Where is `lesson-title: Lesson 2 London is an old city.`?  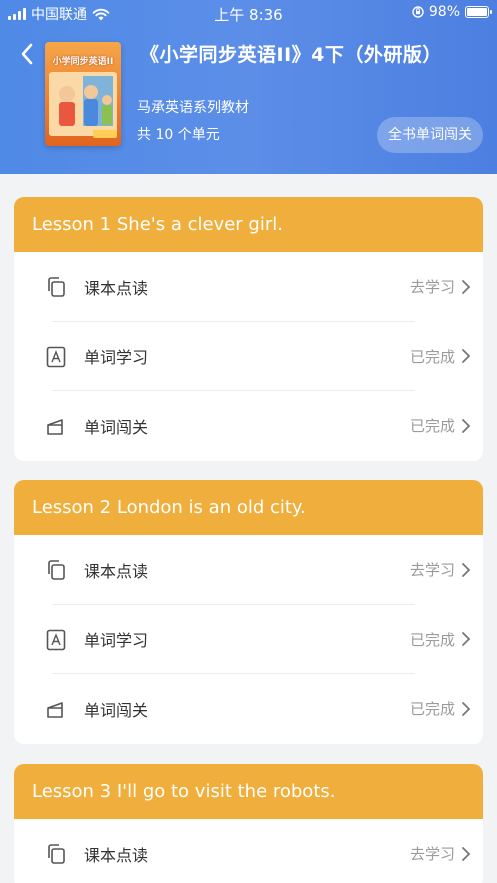
lesson-title: Lesson 2 London is an old city. is located at coordinates (248, 507).